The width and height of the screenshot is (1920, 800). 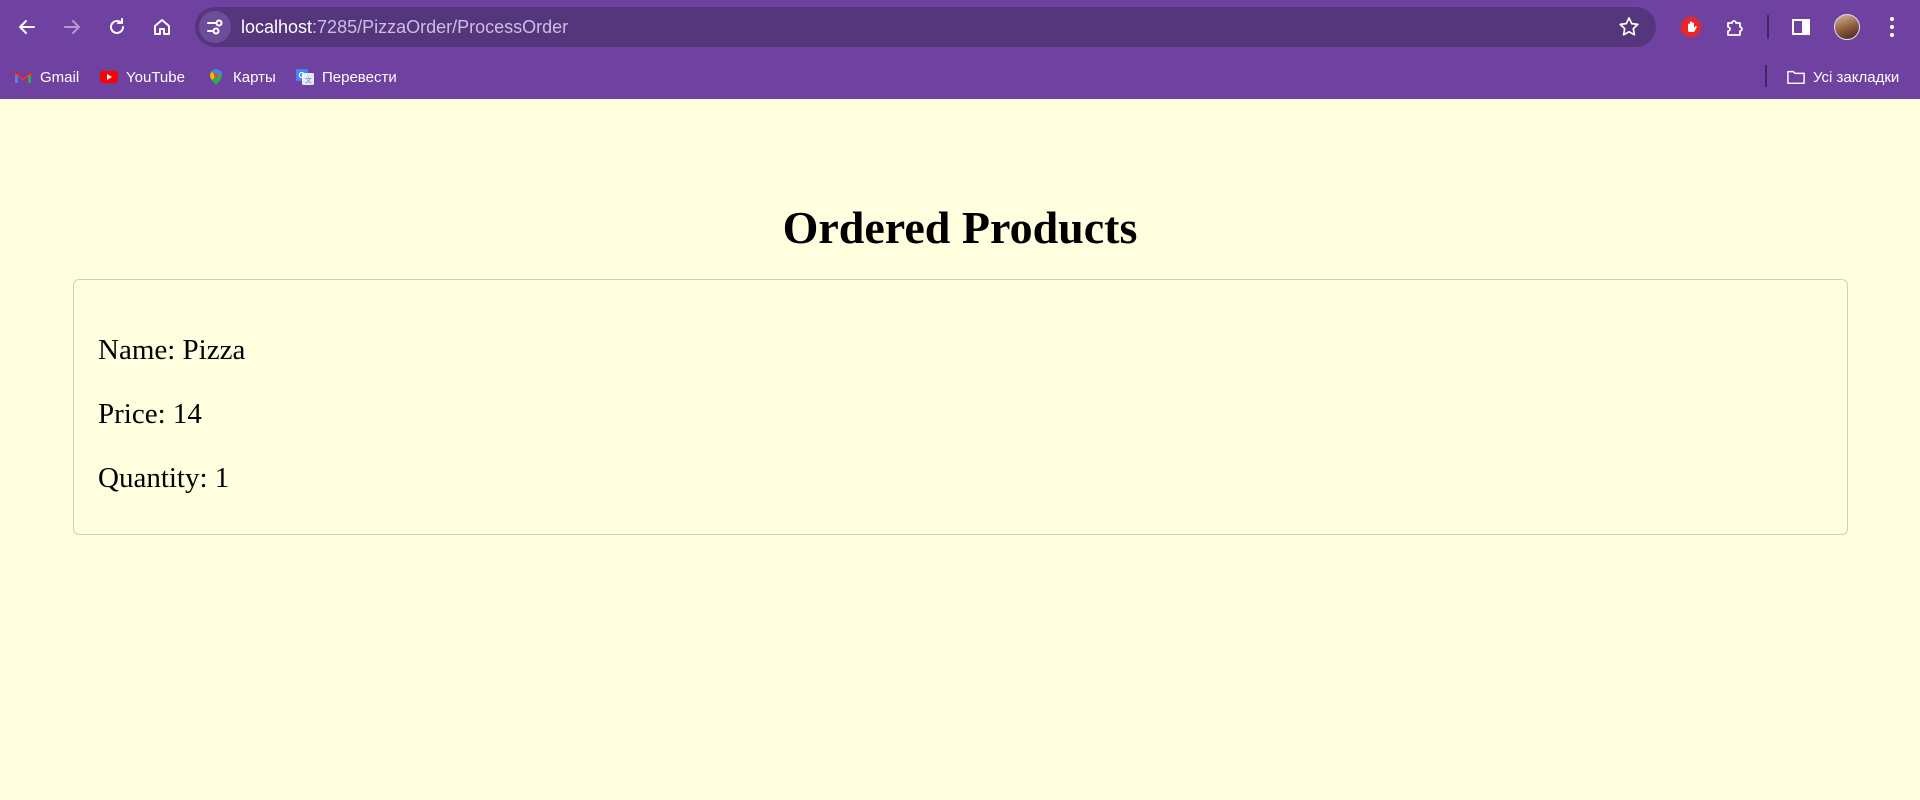 I want to click on bookmark-translate: G文 Перевести, so click(x=346, y=77).